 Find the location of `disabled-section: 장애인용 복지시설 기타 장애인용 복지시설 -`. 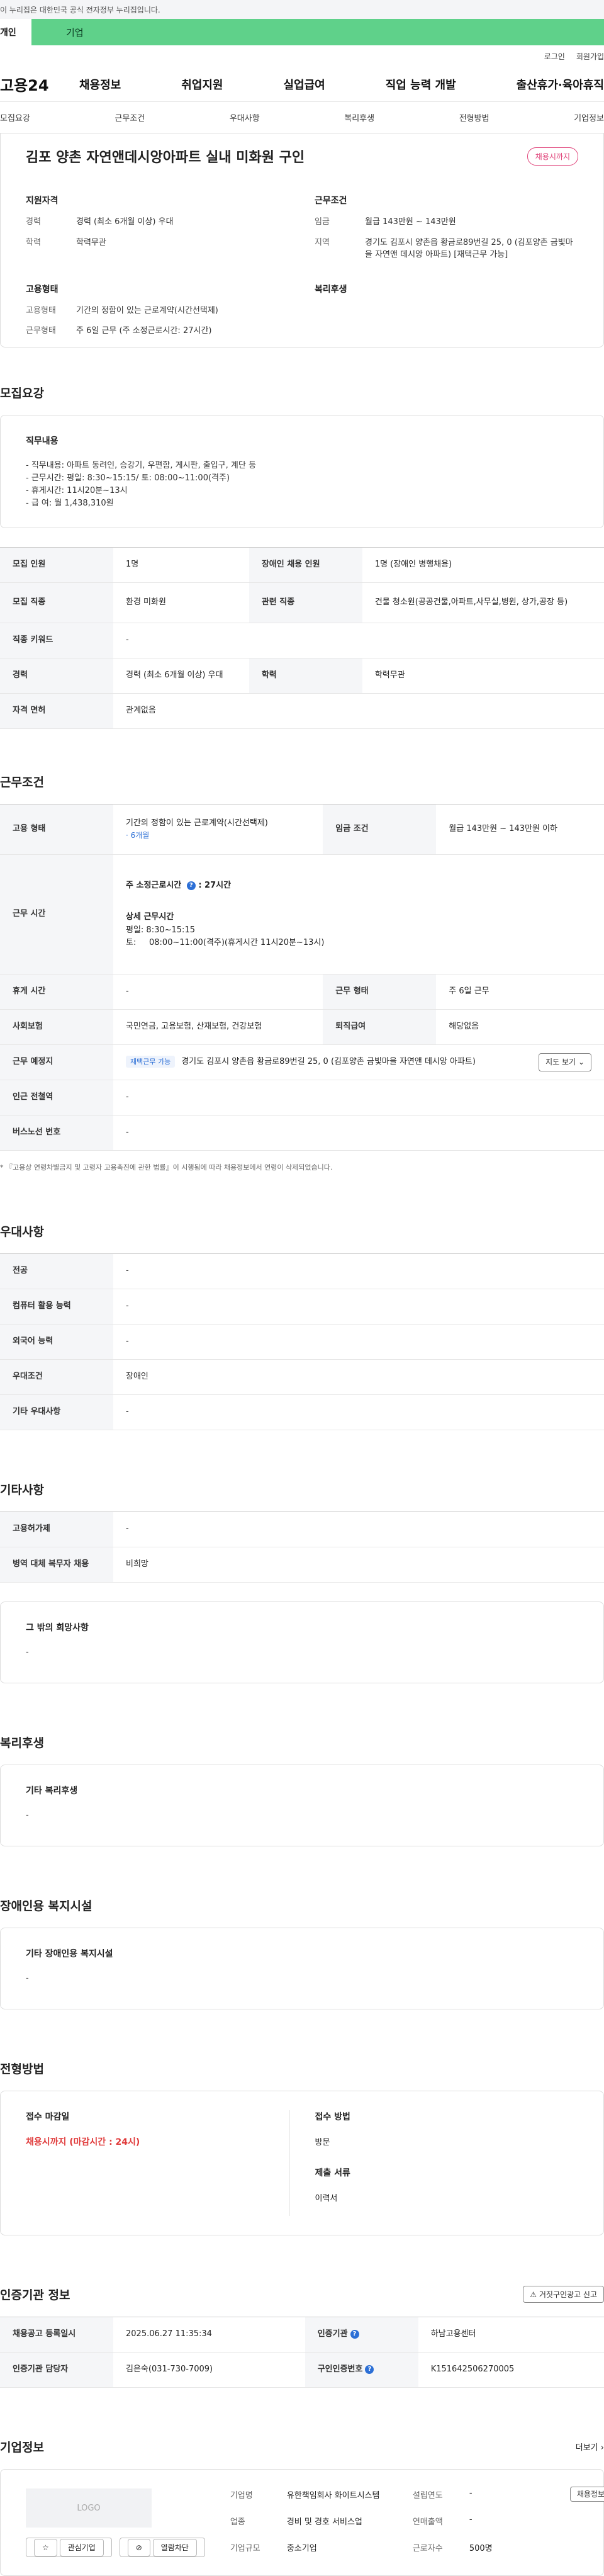

disabled-section: 장애인용 복지시설 기타 장애인용 복지시설 - is located at coordinates (302, 1953).